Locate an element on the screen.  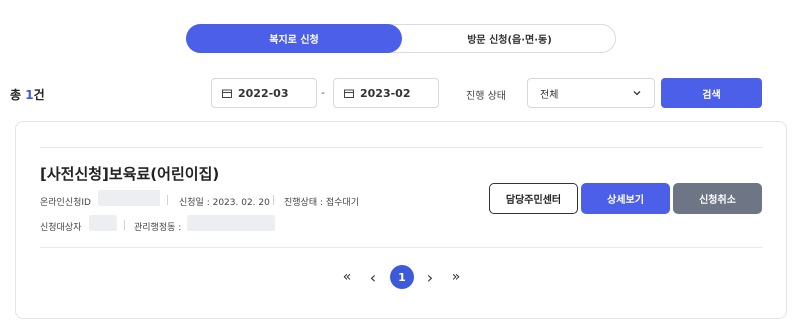
status-filter-label: 진행 상태 is located at coordinates (486, 96).